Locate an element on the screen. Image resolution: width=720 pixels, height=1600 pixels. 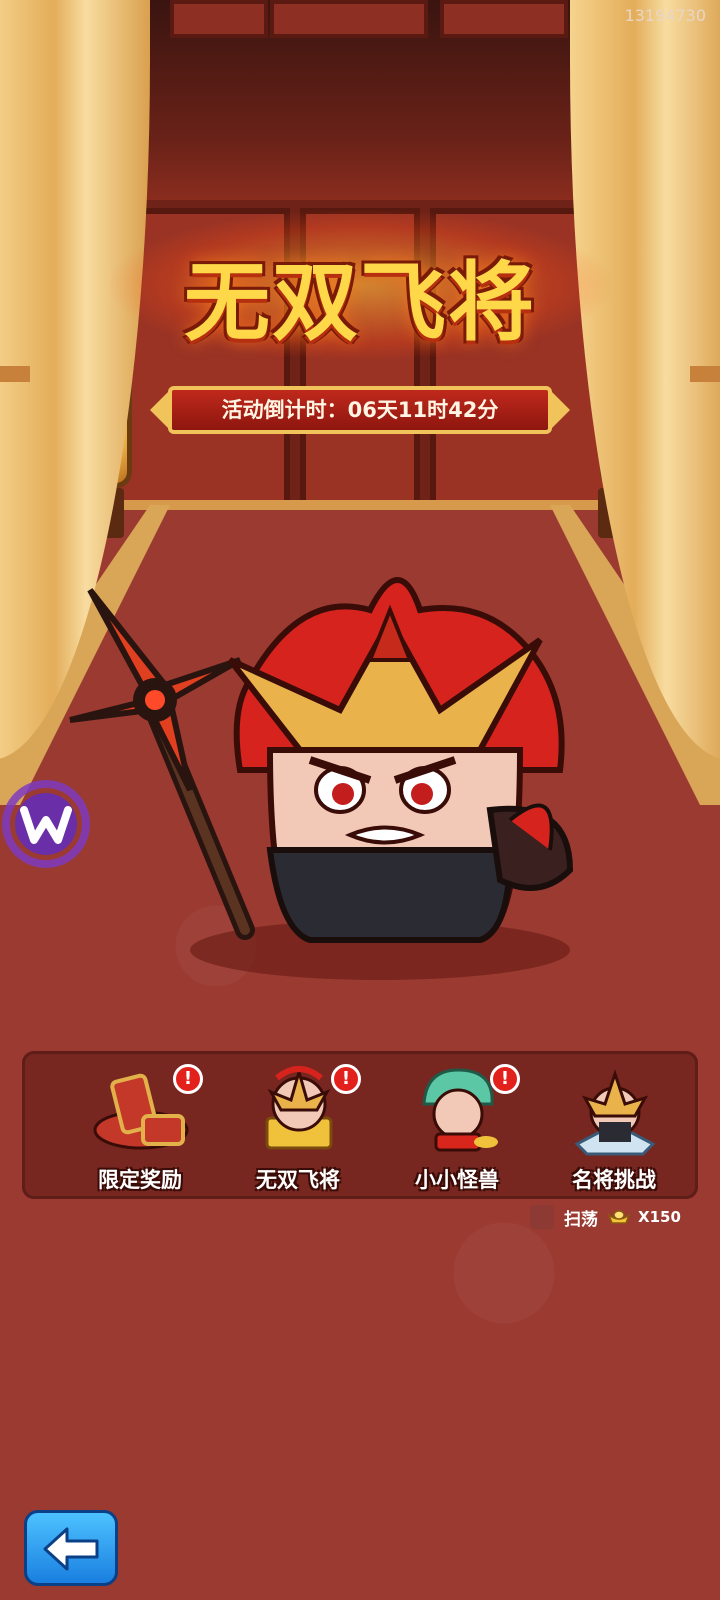
menu-item-label: 无双飞将 is located at coordinates (298, 1180).